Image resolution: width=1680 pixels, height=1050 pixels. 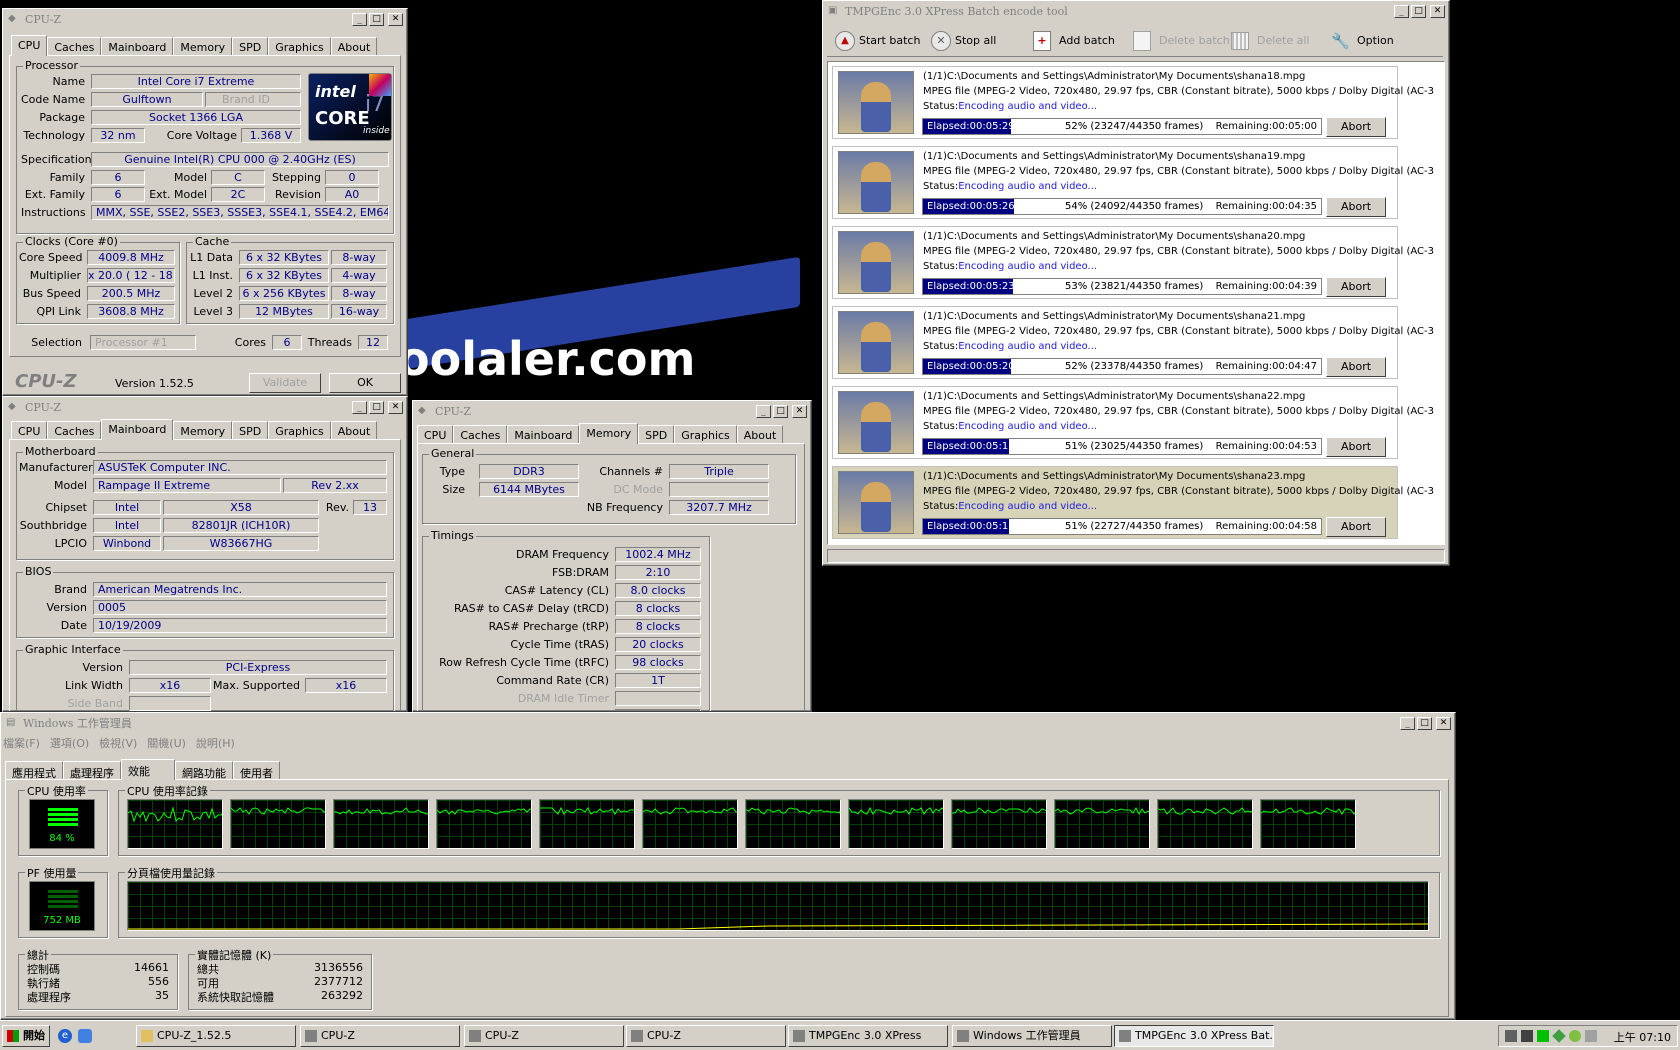 What do you see at coordinates (63, 901) in the screenshot?
I see `pf-usage-group: PF 使用量 752 MB` at bounding box center [63, 901].